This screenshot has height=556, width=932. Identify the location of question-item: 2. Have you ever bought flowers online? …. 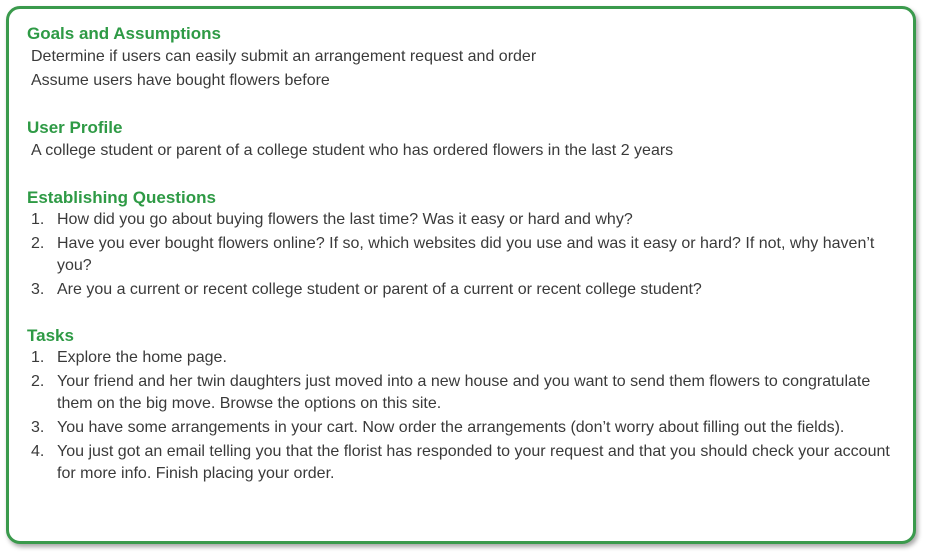
(462, 255).